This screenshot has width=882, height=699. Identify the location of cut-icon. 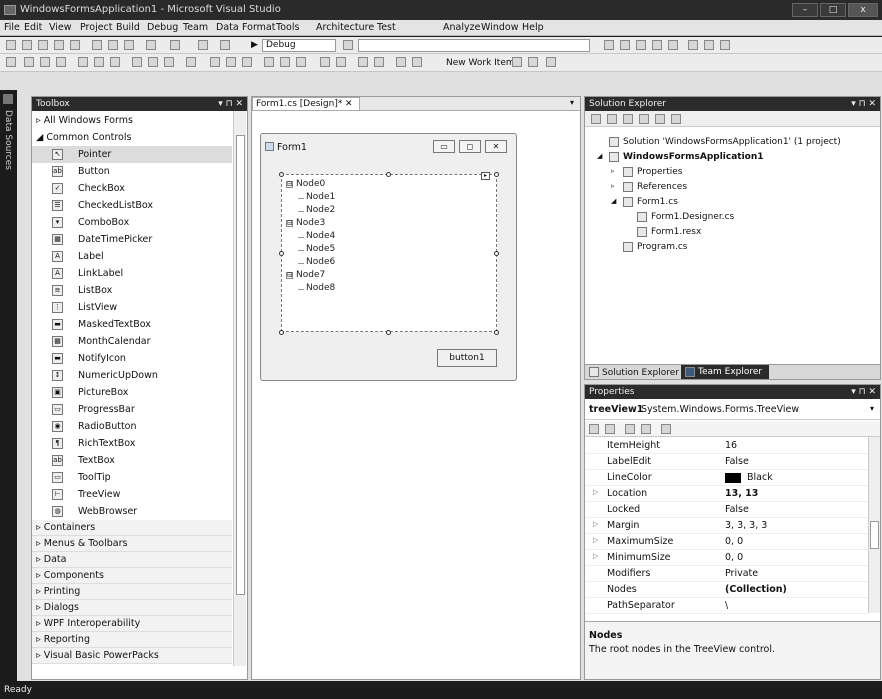
(97, 45).